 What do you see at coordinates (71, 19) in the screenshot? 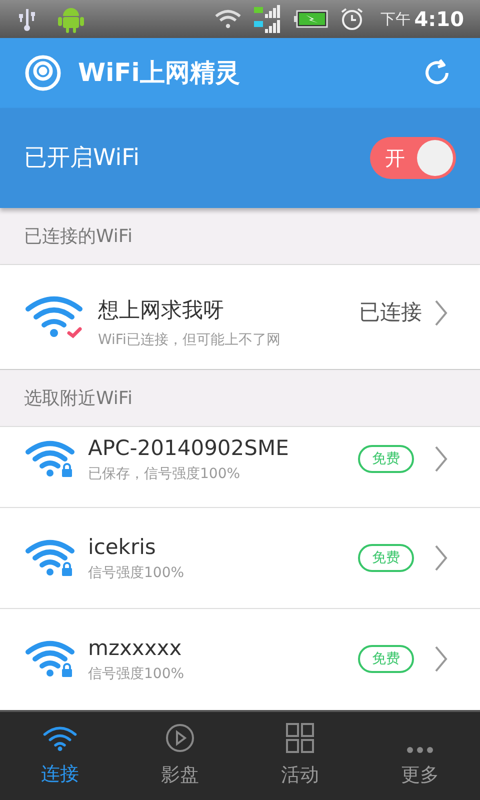
I see `android-icon` at bounding box center [71, 19].